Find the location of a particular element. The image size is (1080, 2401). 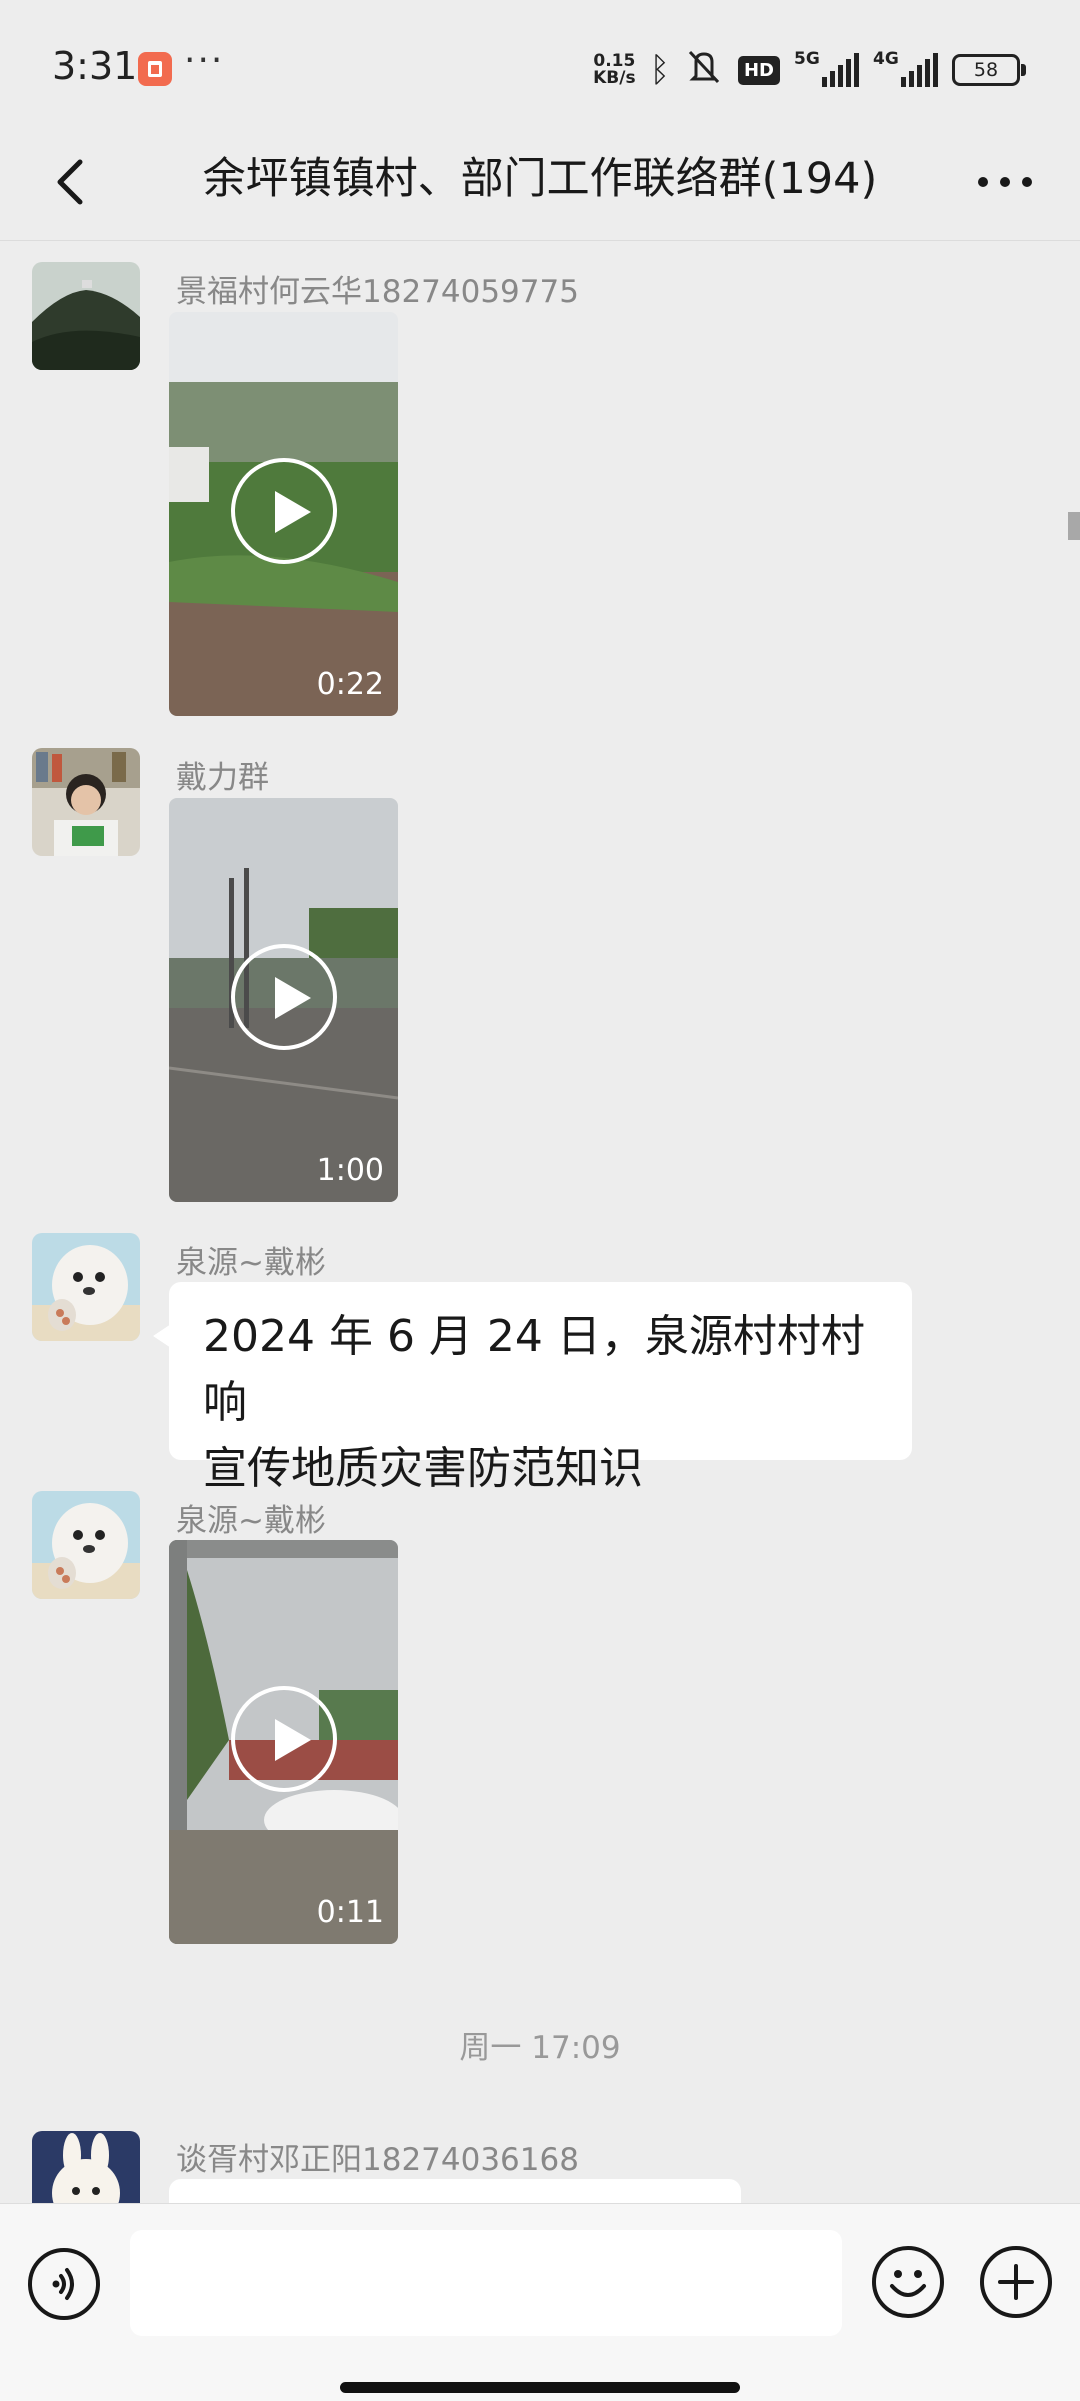

text-message-bubble: 2024 年 6 月 24 日，泉源村村村响 宣传地质灾害防范知识 is located at coordinates (532, 1388).